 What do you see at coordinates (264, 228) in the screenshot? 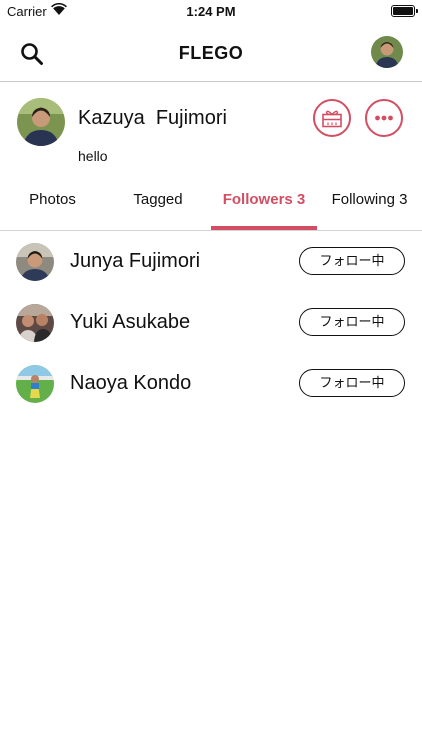
I see `active-tab-indicator` at bounding box center [264, 228].